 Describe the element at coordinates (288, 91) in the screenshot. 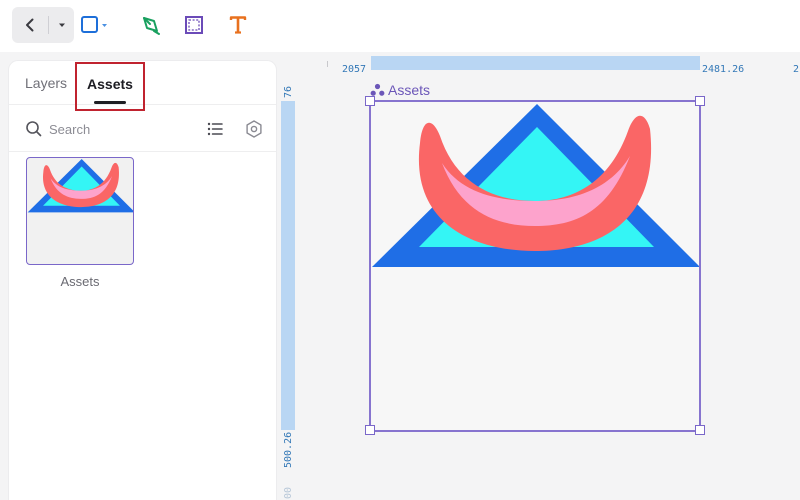

I see `ruler-y-start: 76` at that location.